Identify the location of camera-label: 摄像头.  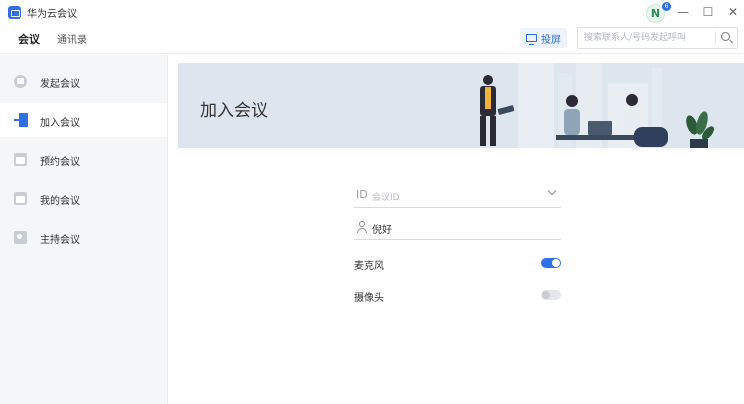
(369, 298).